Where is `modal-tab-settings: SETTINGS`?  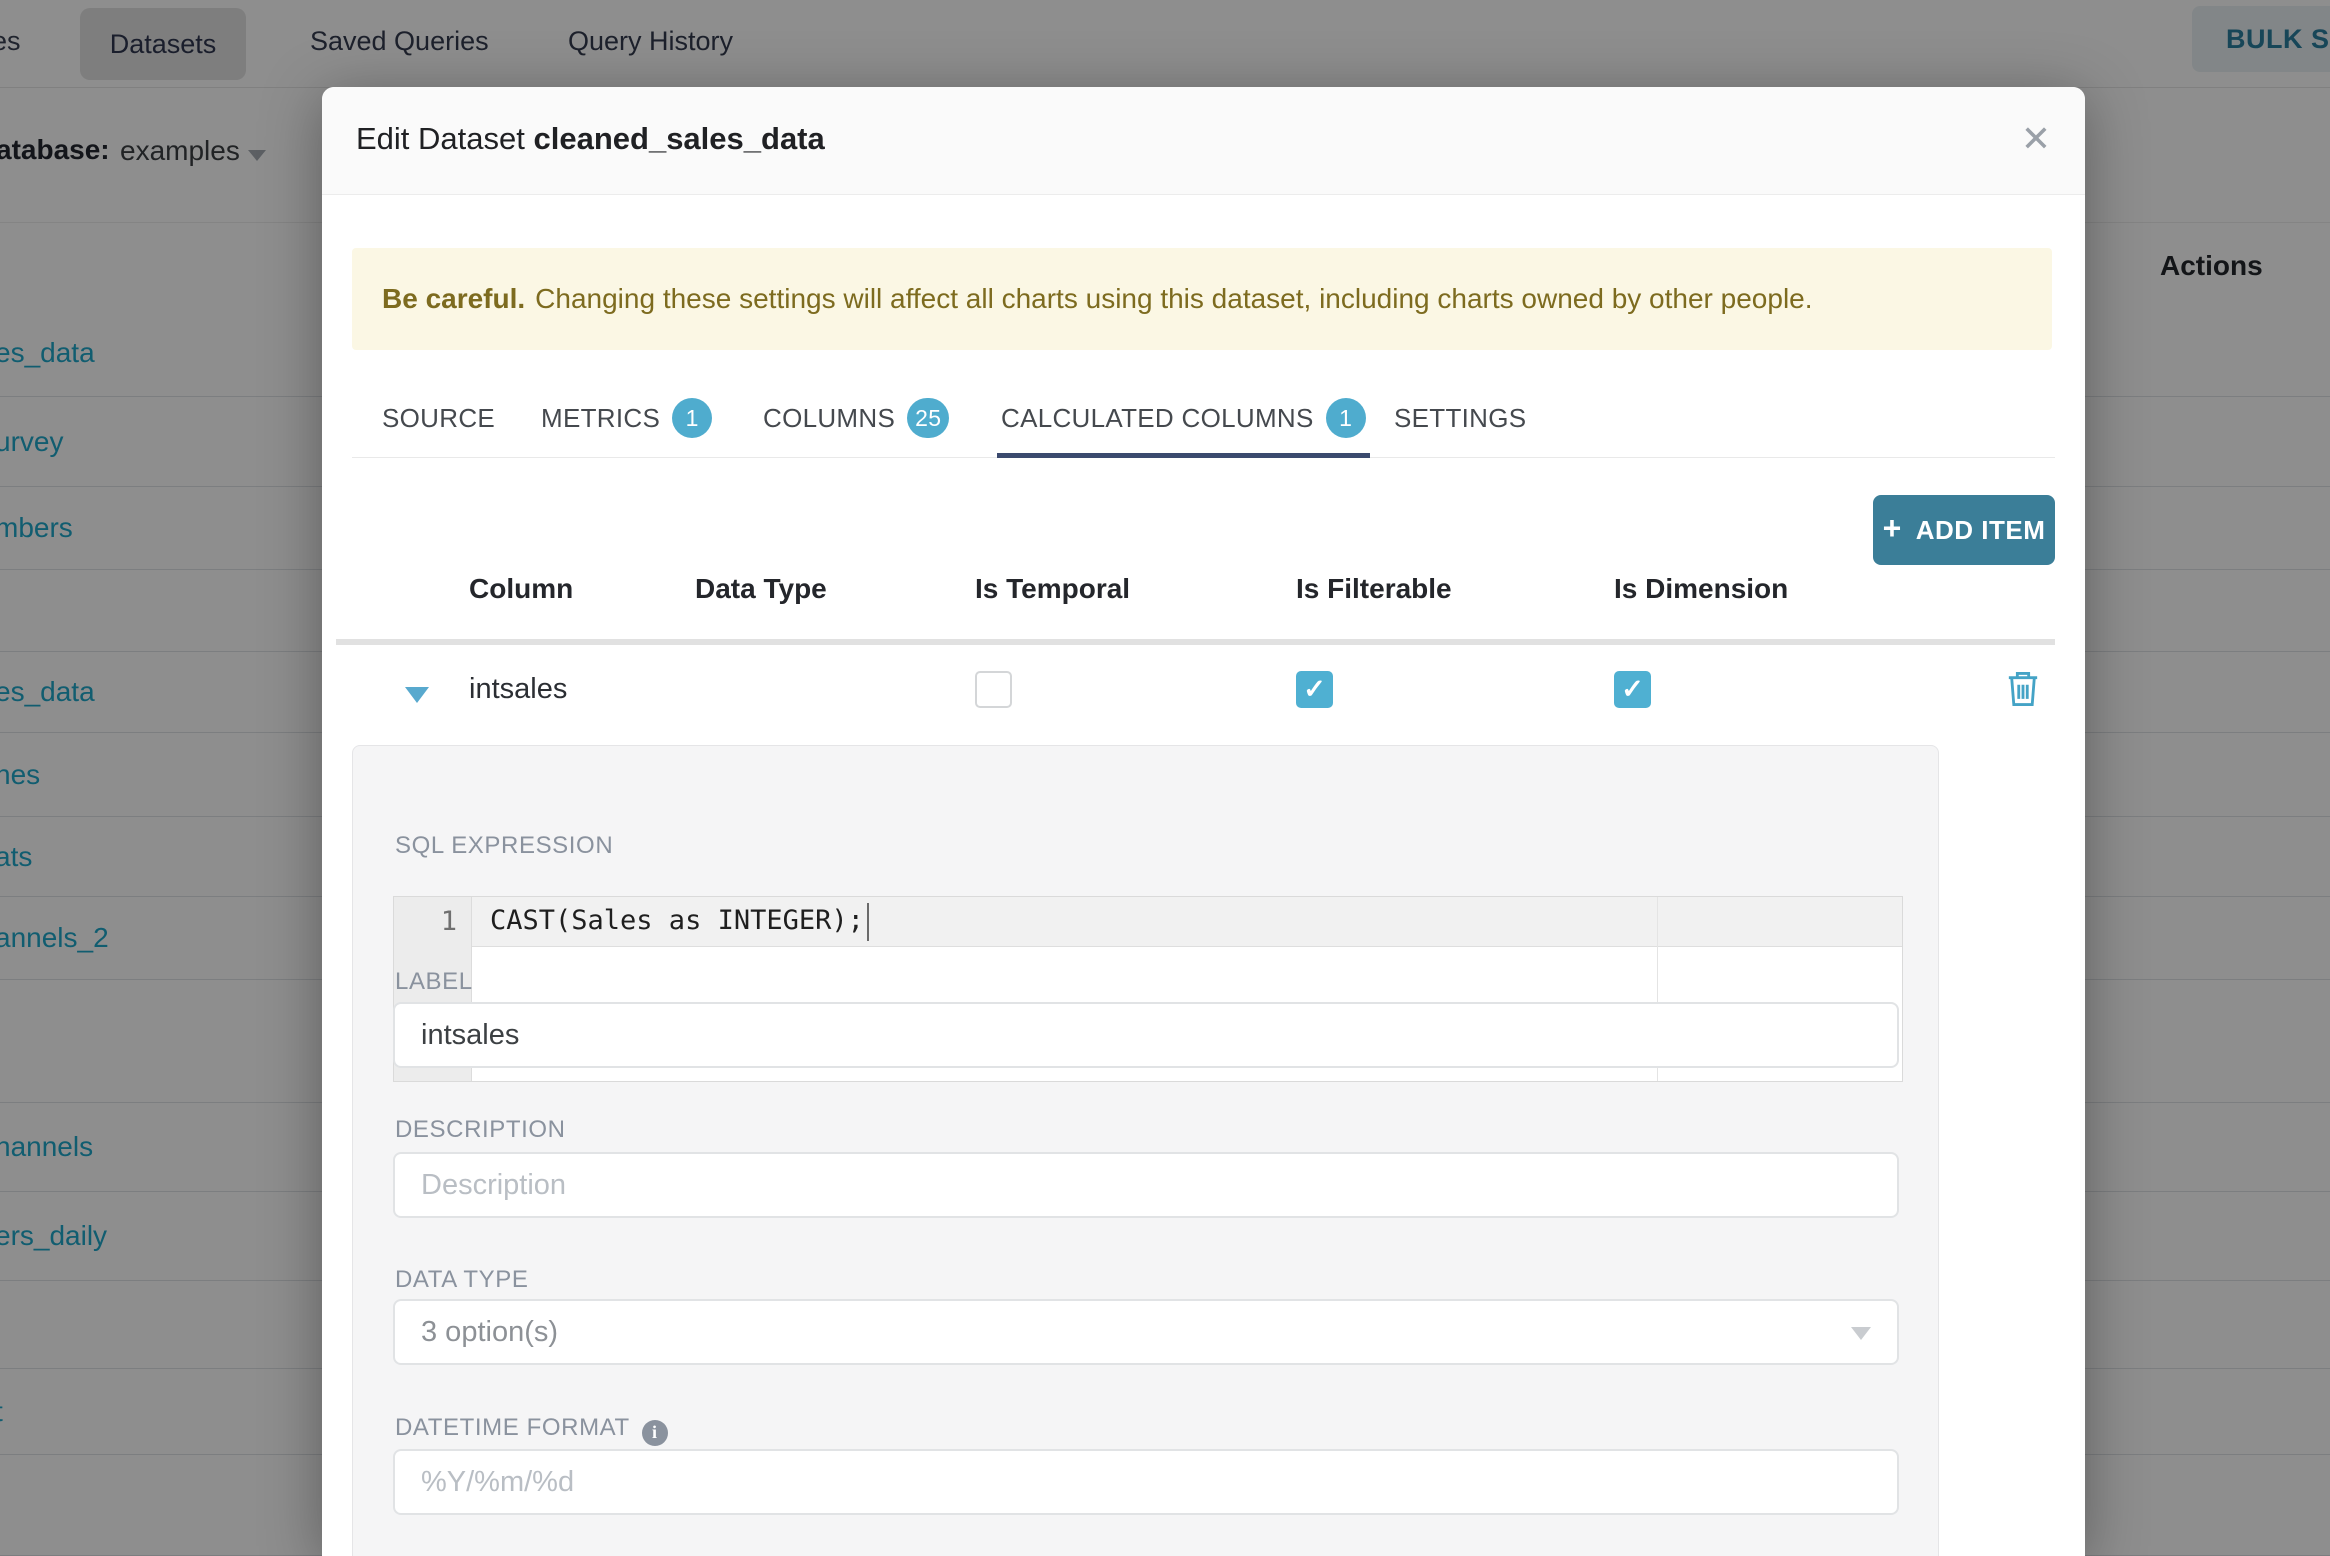
modal-tab-settings: SETTINGS is located at coordinates (1460, 418).